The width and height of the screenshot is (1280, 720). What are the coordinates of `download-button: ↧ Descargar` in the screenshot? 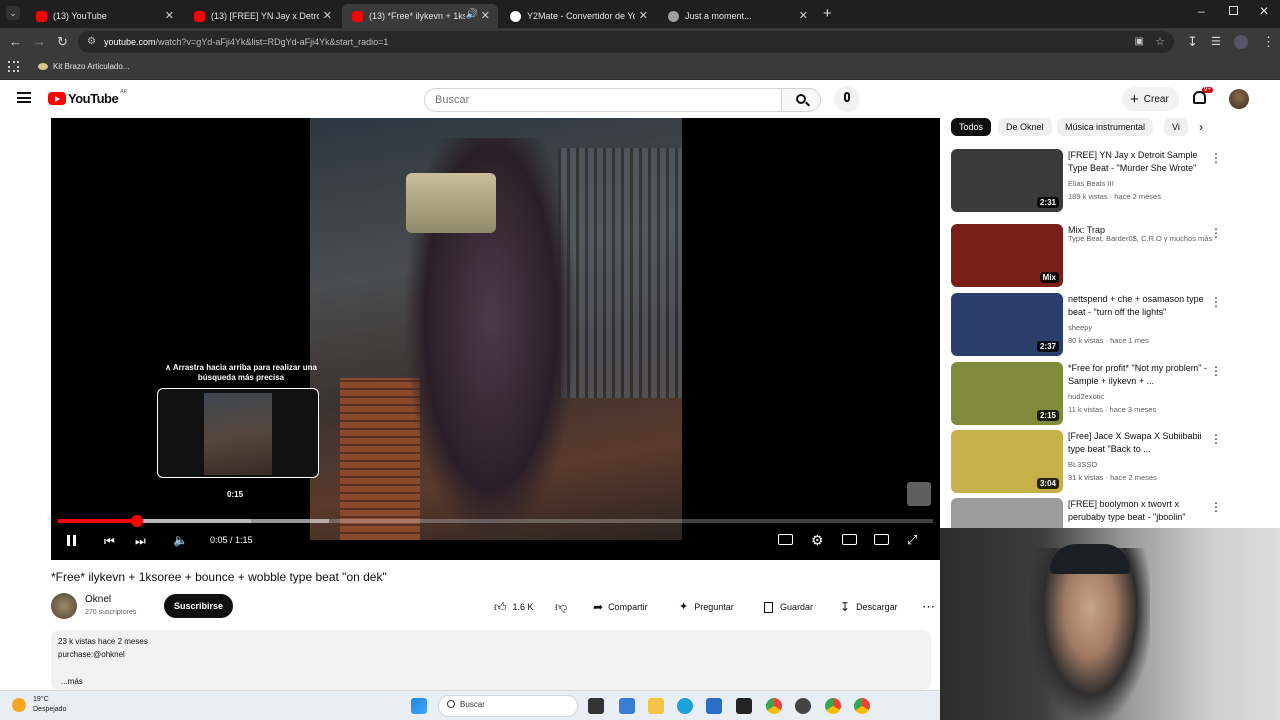 It's located at (869, 607).